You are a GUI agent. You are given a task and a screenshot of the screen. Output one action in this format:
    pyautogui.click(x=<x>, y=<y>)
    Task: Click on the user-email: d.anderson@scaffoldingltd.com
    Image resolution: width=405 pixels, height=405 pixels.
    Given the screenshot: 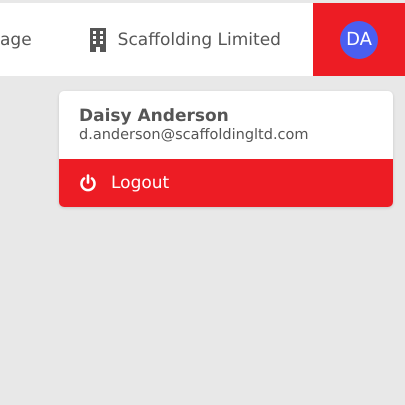 What is the action you would take?
    pyautogui.click(x=194, y=135)
    